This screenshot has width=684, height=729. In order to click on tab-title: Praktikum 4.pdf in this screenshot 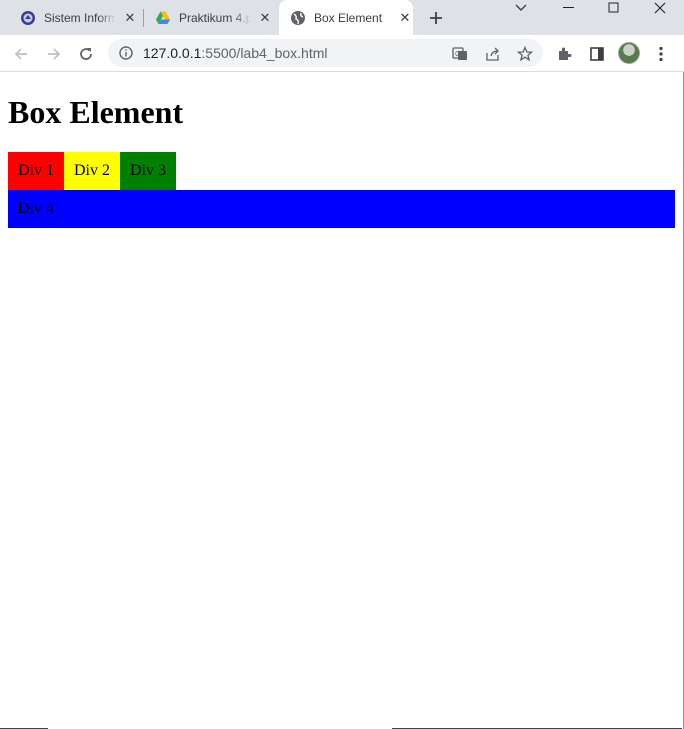, I will do `click(215, 17)`.